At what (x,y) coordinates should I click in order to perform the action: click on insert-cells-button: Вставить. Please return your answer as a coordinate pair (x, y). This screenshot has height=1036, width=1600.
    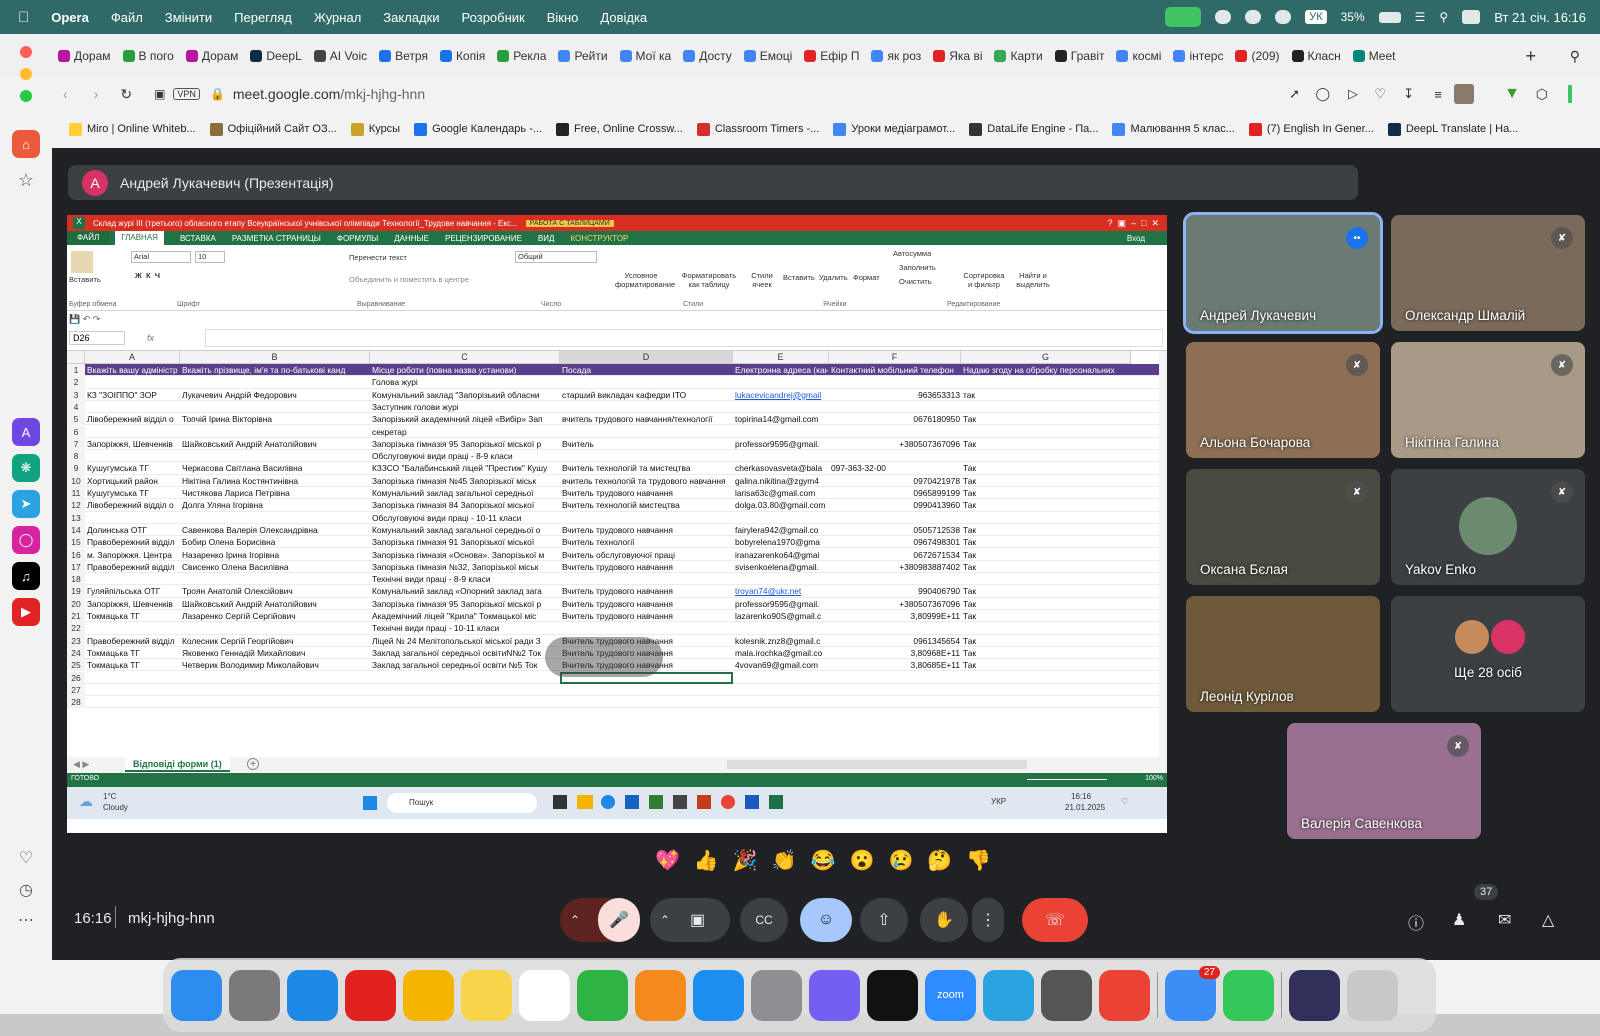
    Looking at the image, I should click on (799, 277).